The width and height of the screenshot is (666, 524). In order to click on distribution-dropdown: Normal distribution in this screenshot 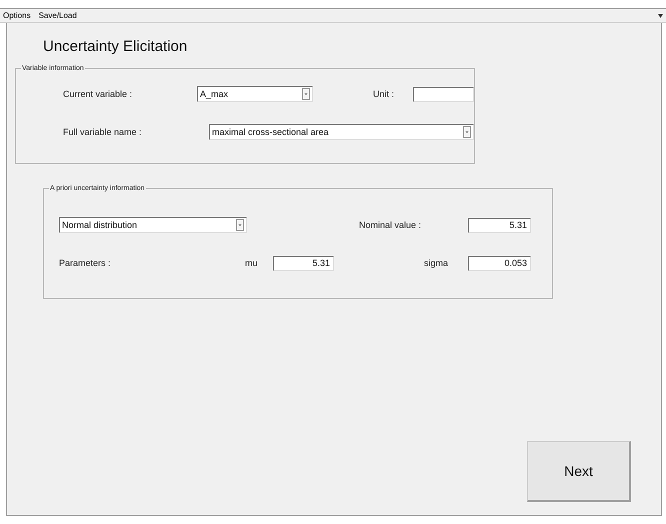, I will do `click(153, 225)`.